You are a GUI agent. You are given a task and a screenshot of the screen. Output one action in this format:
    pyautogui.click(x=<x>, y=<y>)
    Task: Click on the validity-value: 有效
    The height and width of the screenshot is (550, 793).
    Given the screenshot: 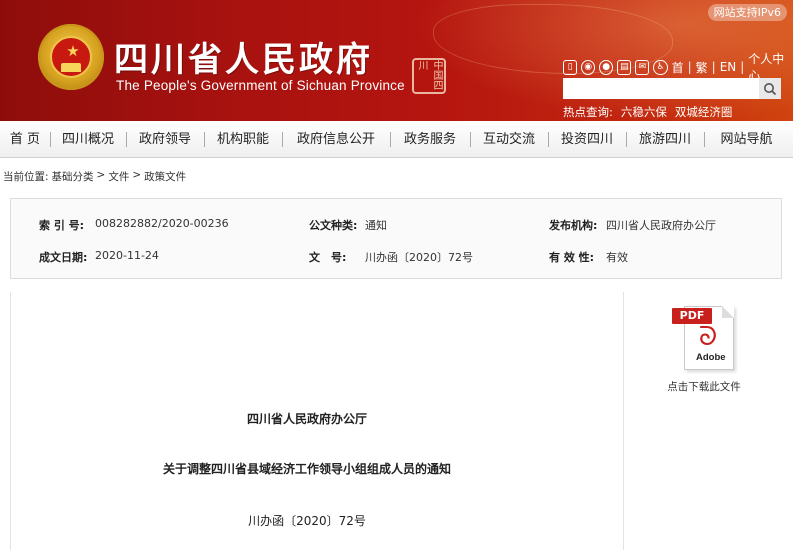 What is the action you would take?
    pyautogui.click(x=617, y=257)
    